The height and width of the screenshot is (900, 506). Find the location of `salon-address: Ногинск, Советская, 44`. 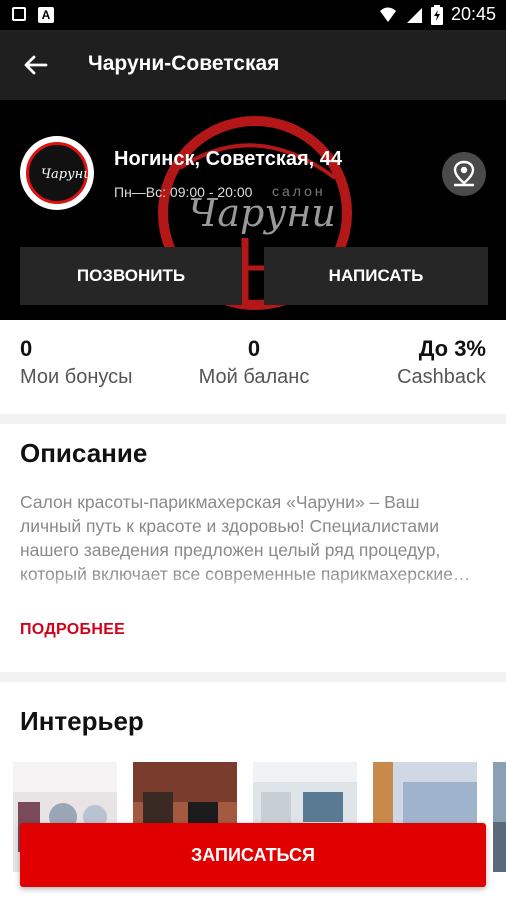

salon-address: Ногинск, Советская, 44 is located at coordinates (228, 159).